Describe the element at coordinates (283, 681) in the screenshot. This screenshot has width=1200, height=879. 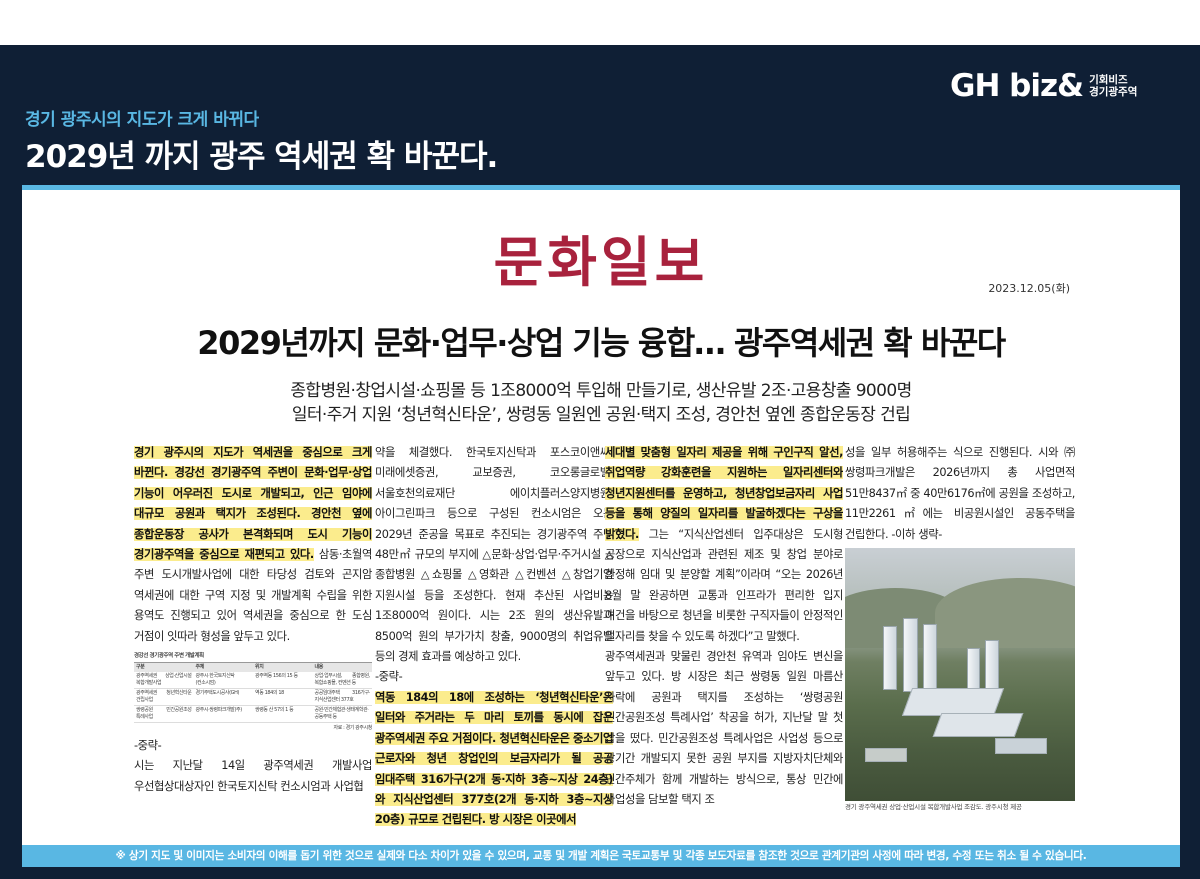
I see `table-cell: 광주역동 156의 15 등` at that location.